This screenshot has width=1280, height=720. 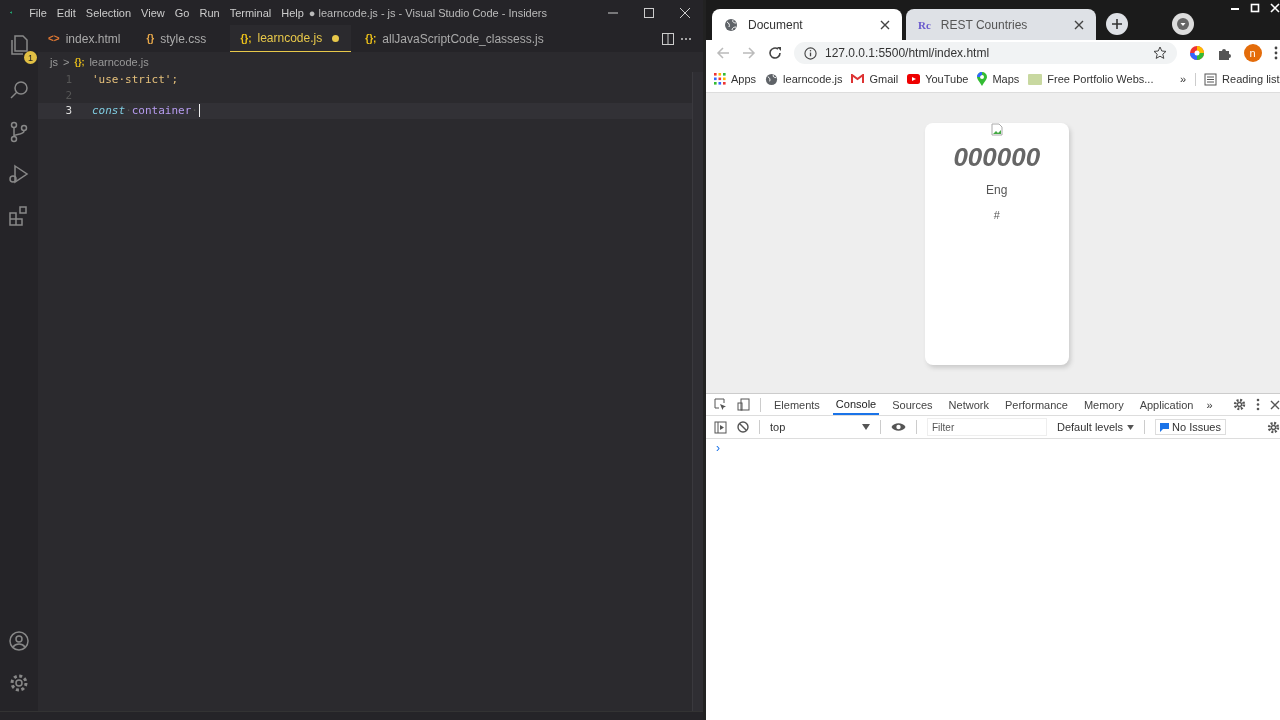 I want to click on devtools-tab: Console, so click(x=856, y=404).